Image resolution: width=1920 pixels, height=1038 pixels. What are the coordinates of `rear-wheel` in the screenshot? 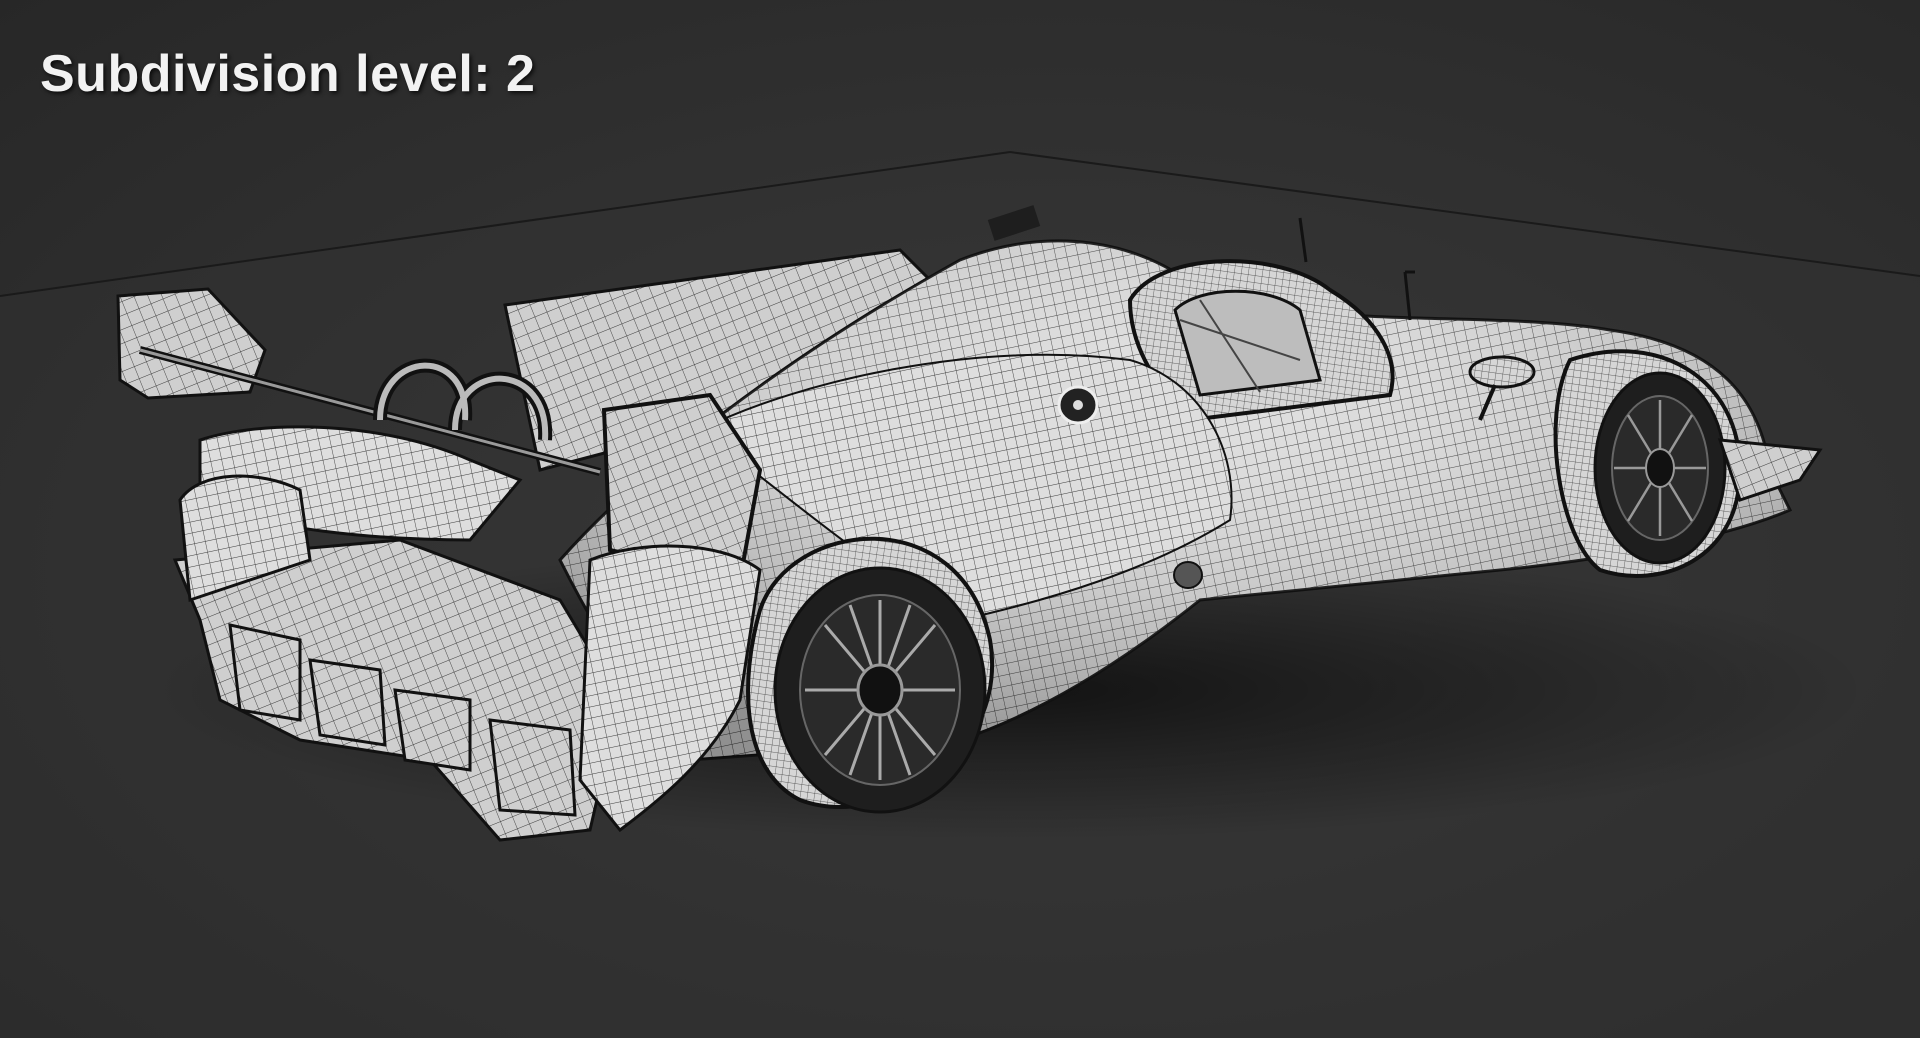 It's located at (870, 675).